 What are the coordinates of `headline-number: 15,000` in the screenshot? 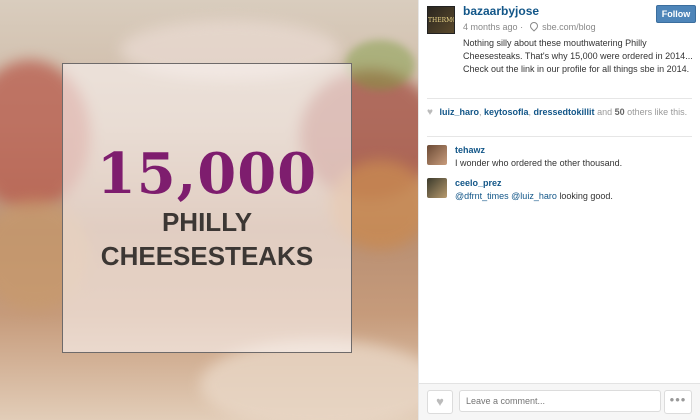 It's located at (207, 174).